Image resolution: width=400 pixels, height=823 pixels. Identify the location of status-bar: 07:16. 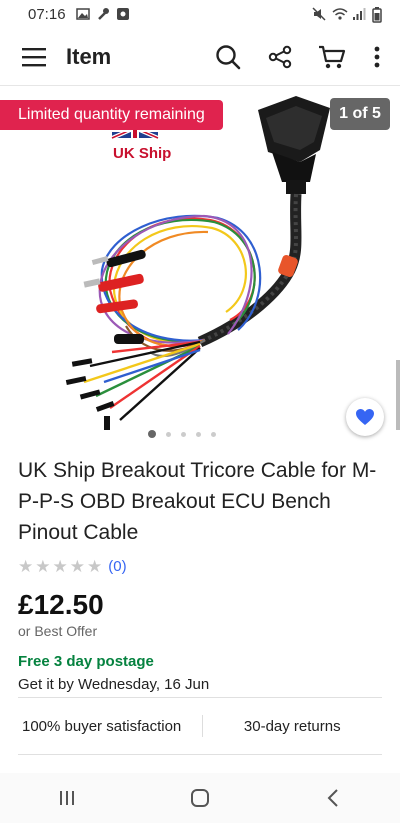
(200, 14).